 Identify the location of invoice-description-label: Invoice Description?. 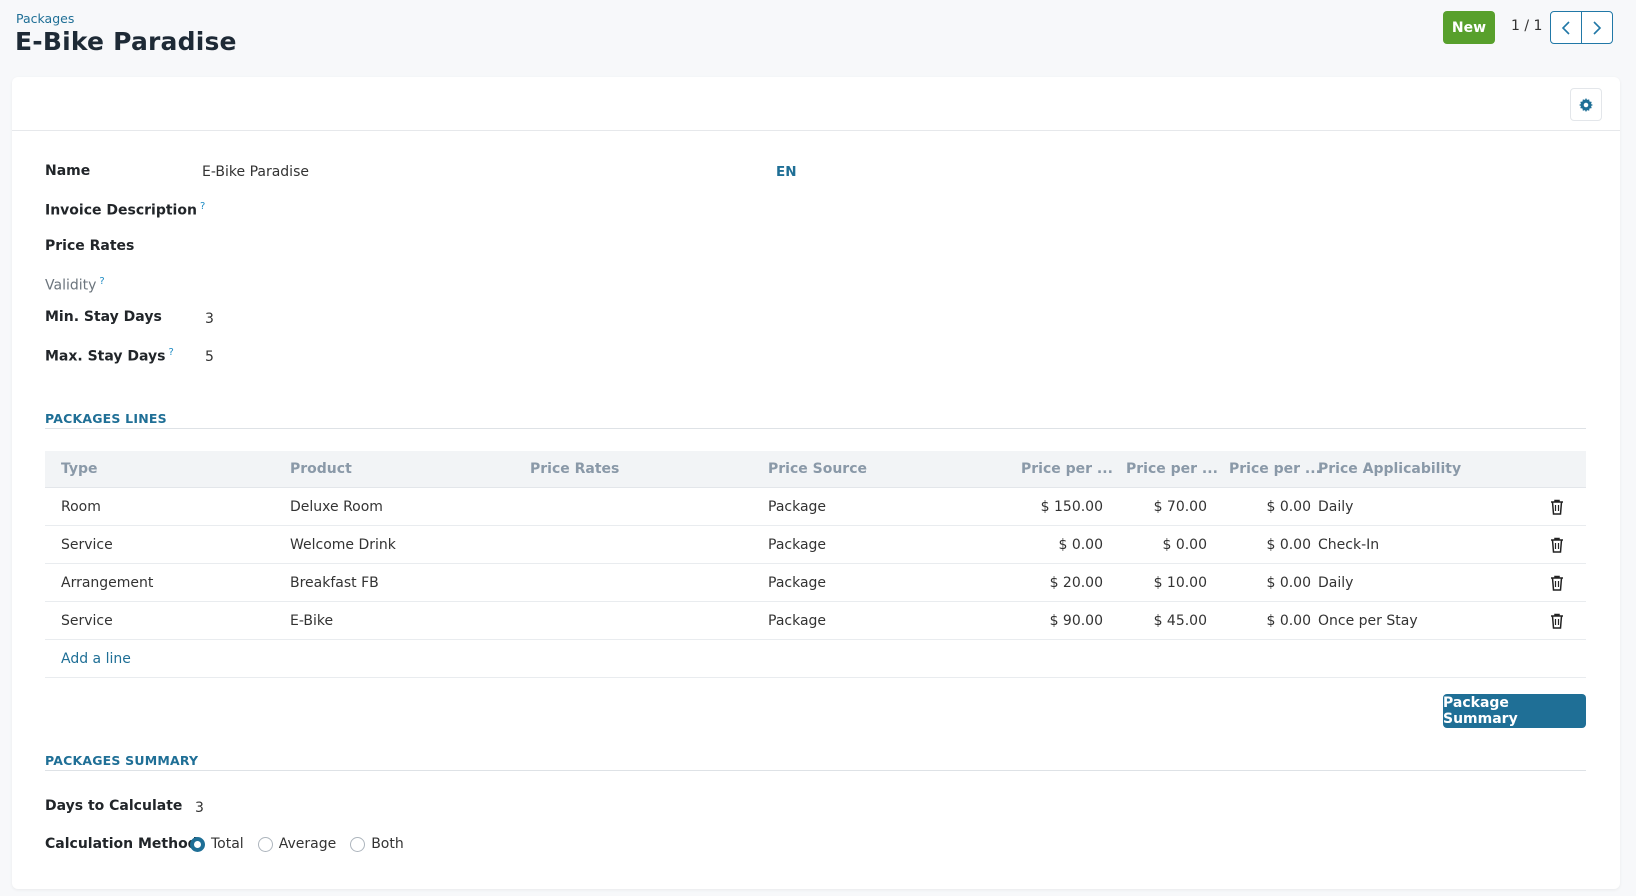
(125, 210).